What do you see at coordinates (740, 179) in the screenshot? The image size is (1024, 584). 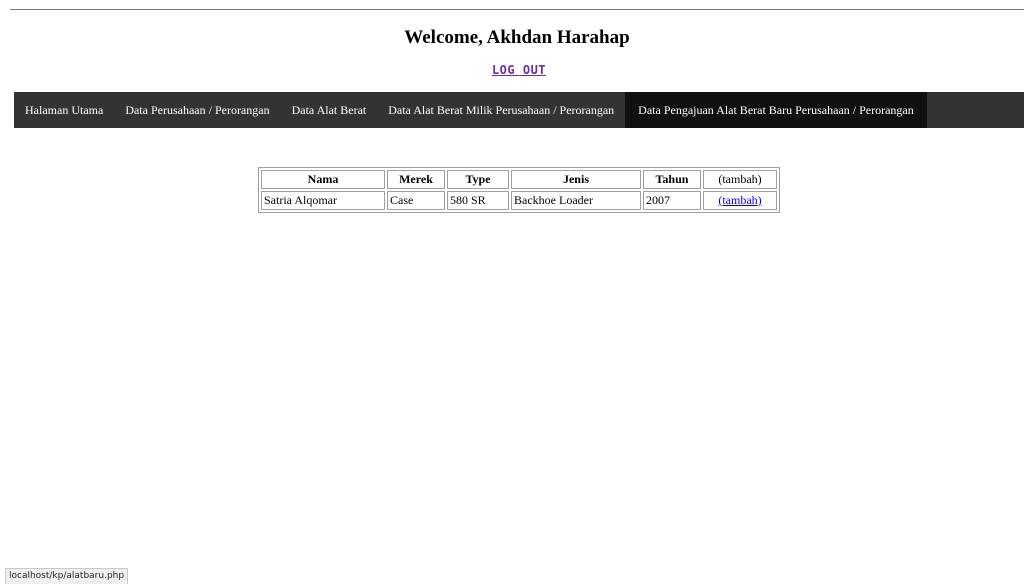 I see `column-header-tambah: (tambah)` at bounding box center [740, 179].